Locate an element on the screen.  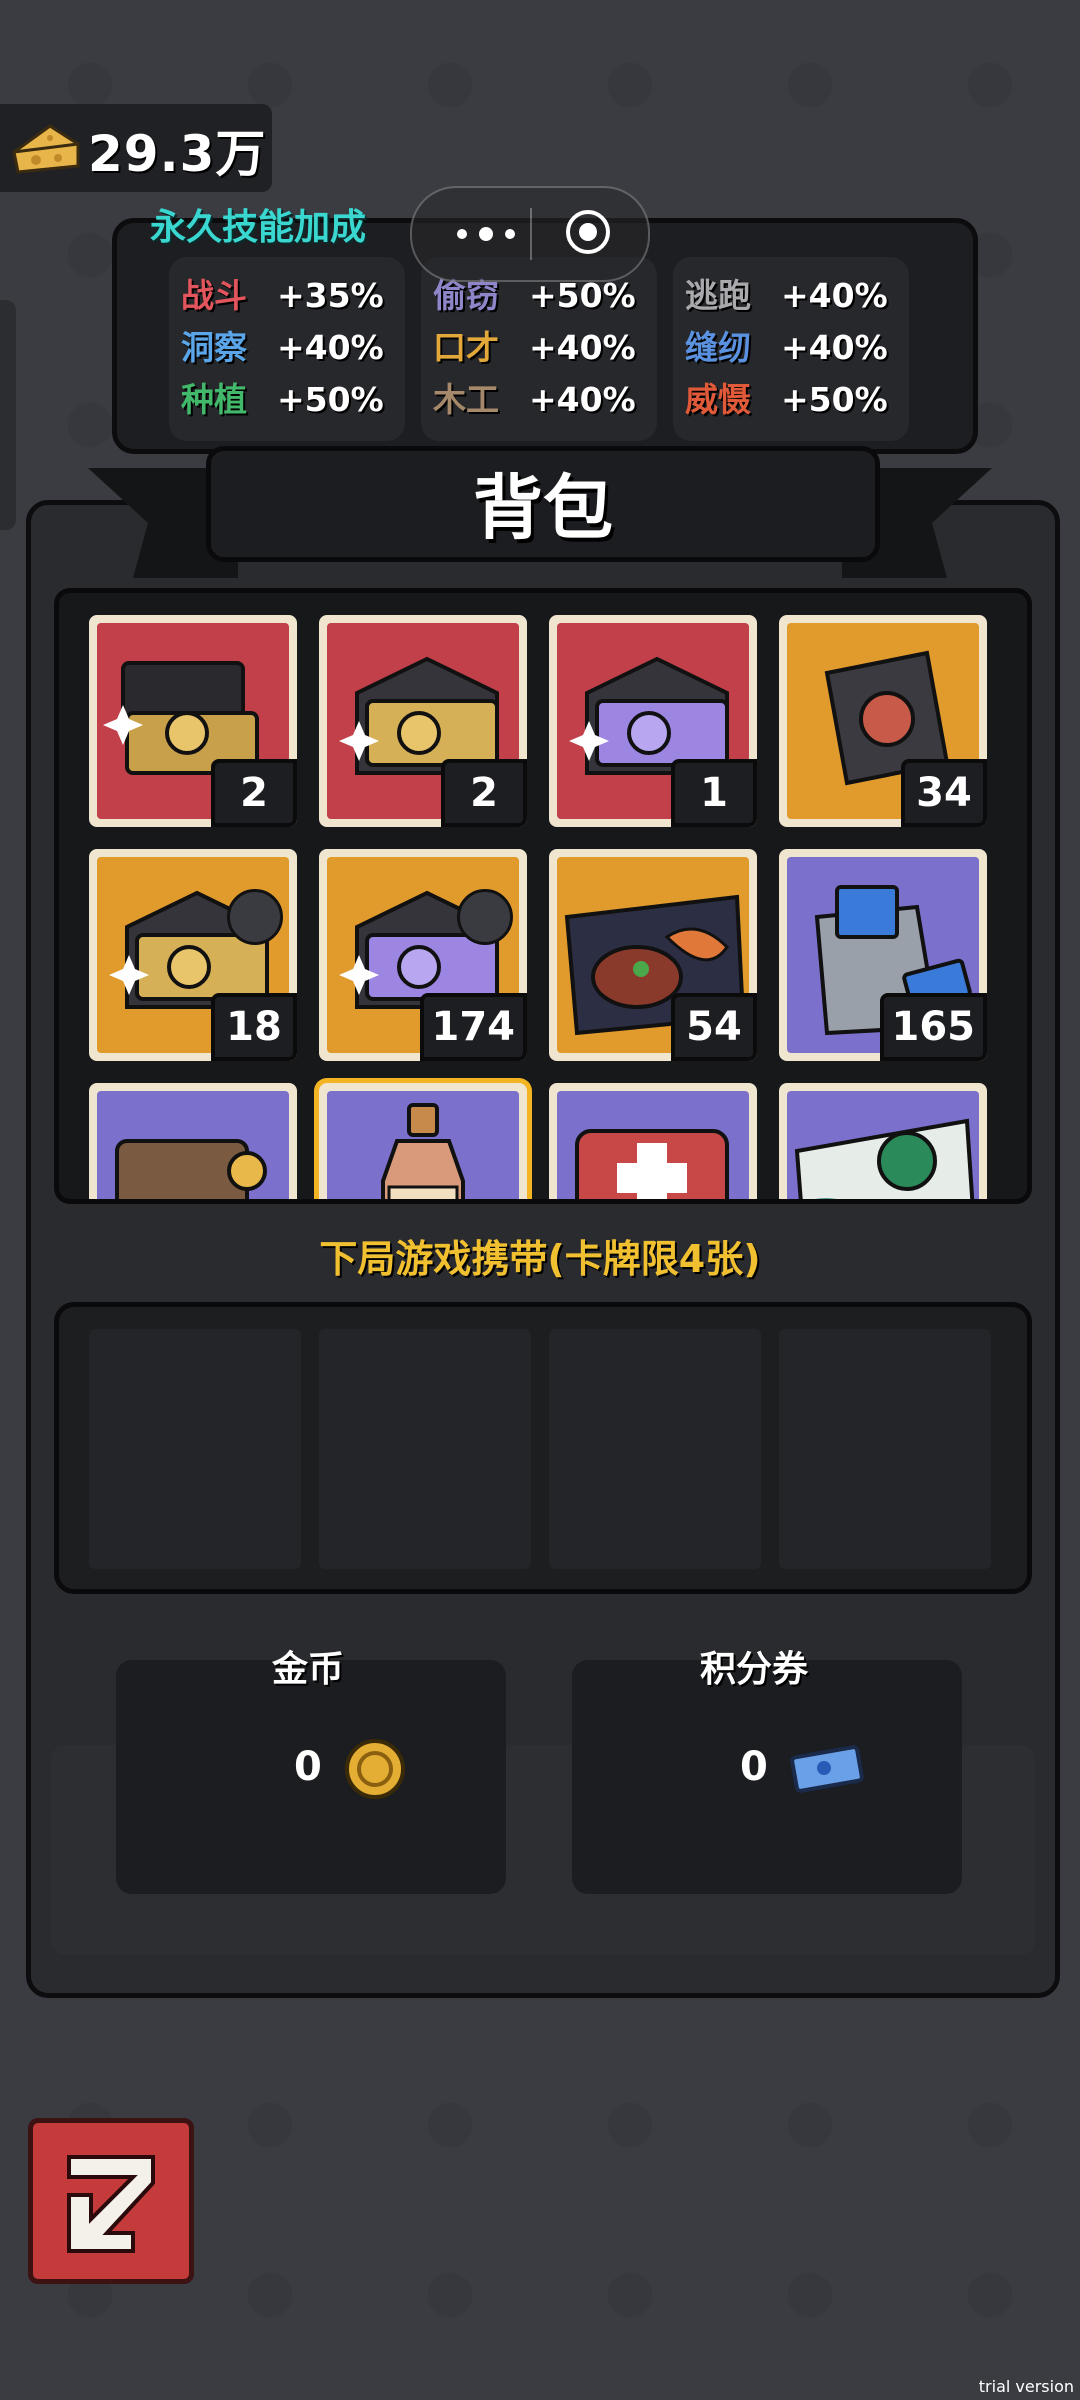
skill-name: 木工 is located at coordinates (466, 399).